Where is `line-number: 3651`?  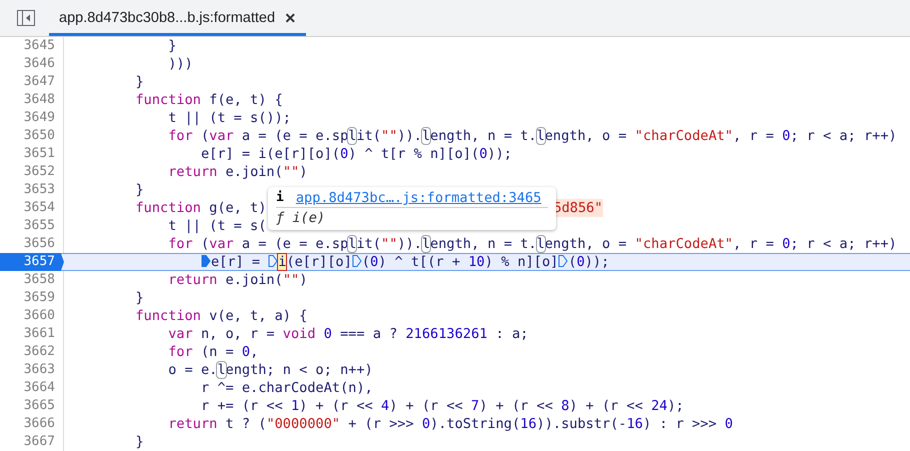
line-number: 3651 is located at coordinates (32, 154).